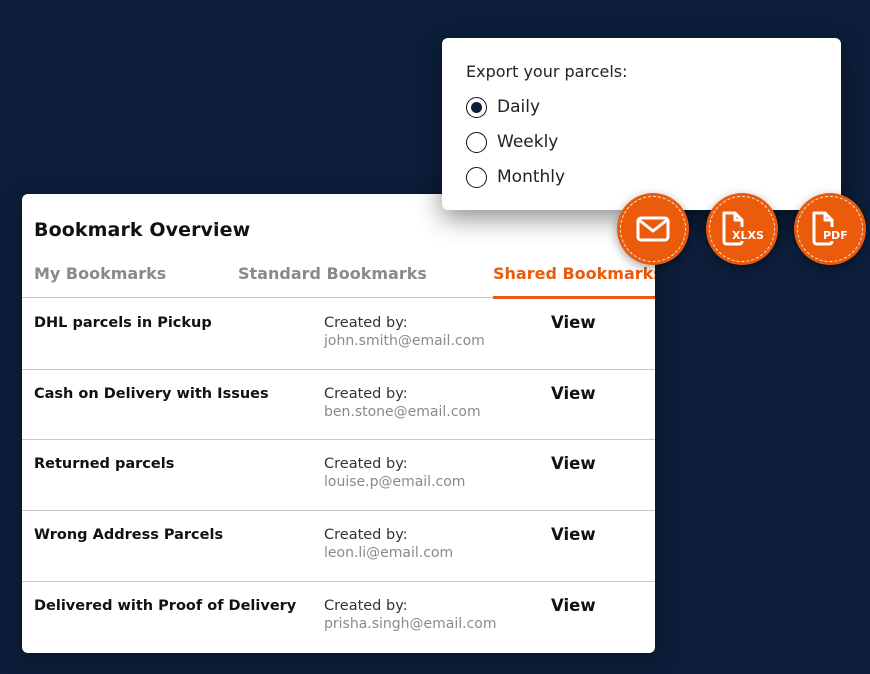  I want to click on creator-email: leon.li@email.com, so click(389, 553).